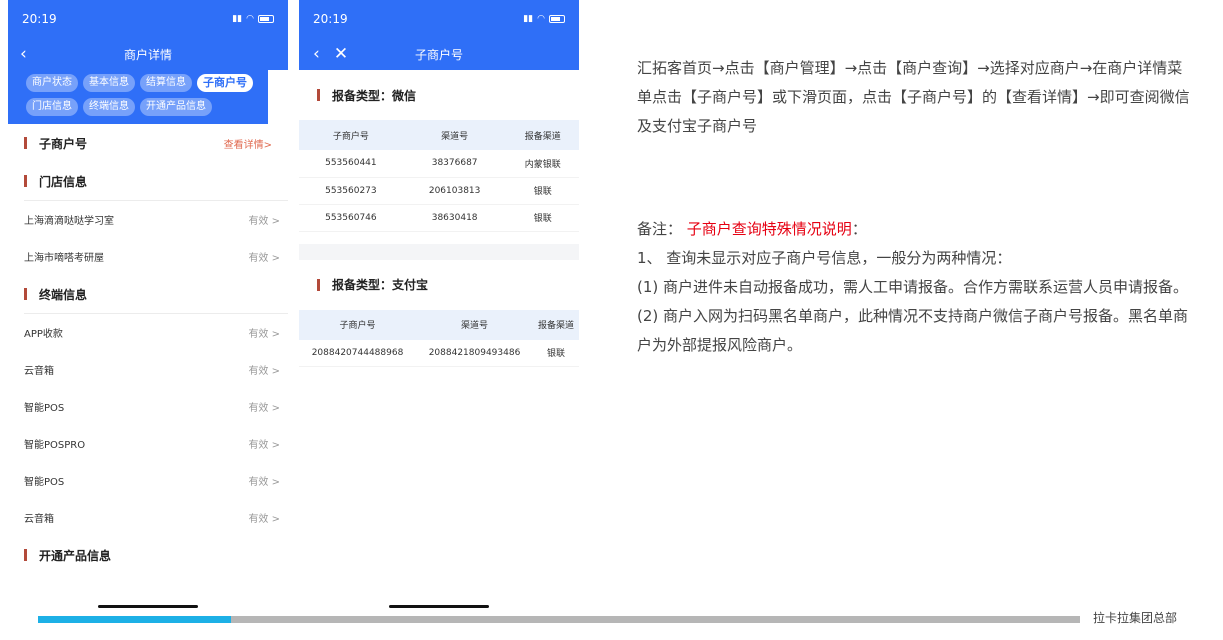  Describe the element at coordinates (148, 332) in the screenshot. I see `list-item: APP收款 有效 >` at that location.